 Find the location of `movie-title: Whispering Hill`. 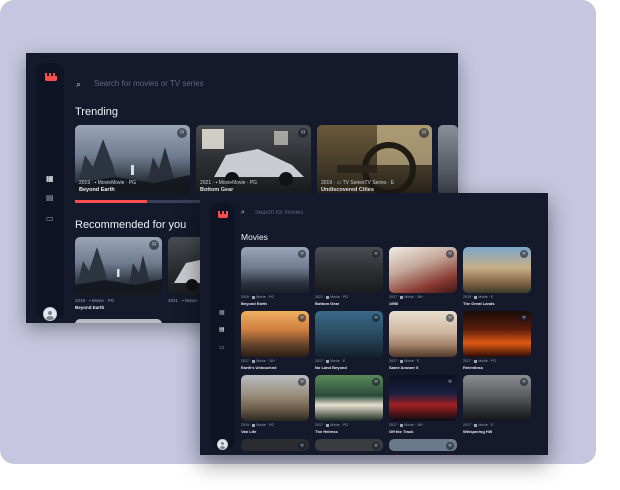

movie-title: Whispering Hill is located at coordinates (478, 431).